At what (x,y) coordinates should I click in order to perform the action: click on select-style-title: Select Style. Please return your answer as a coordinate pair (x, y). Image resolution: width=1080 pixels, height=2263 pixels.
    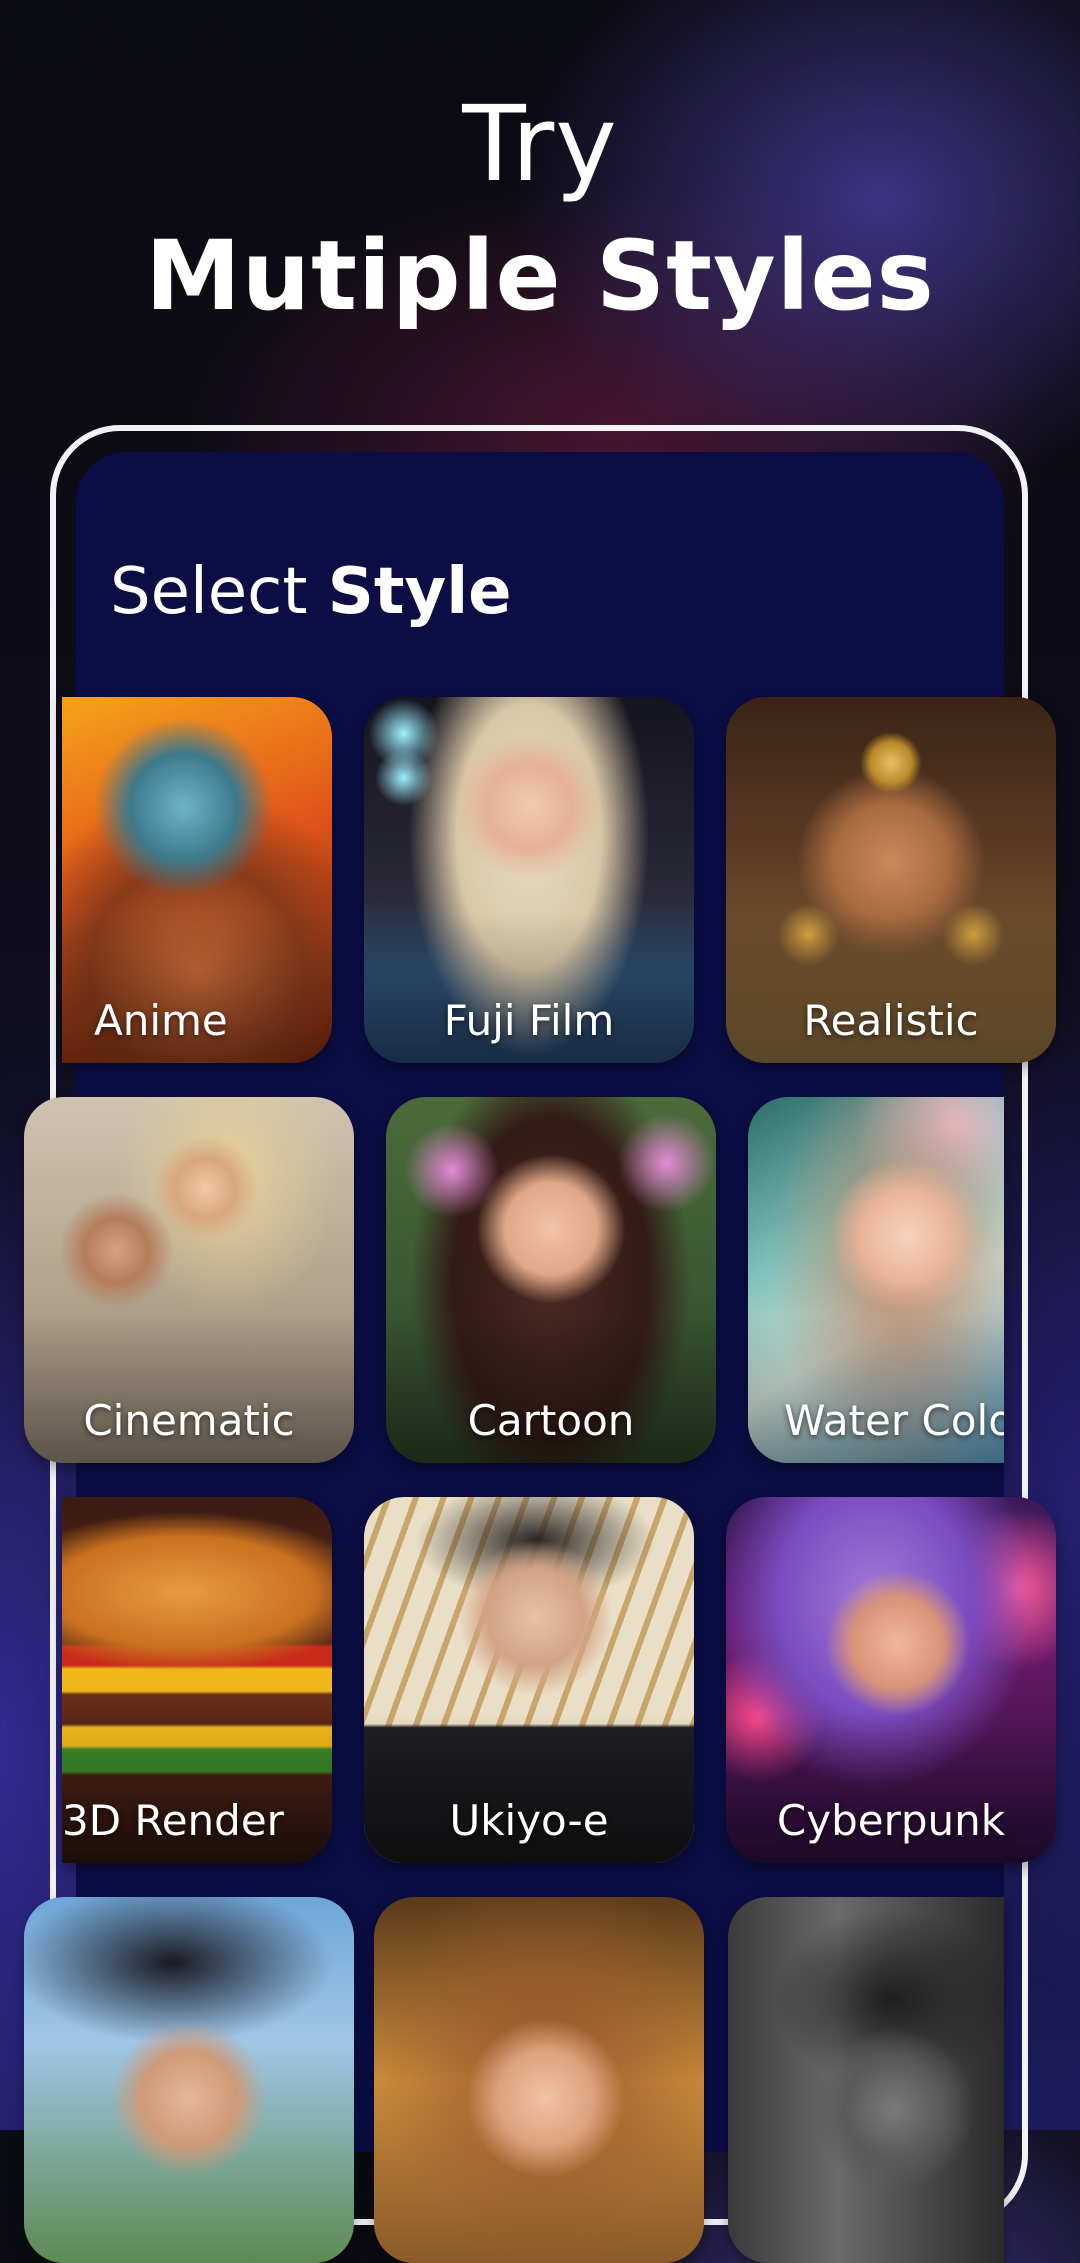
    Looking at the image, I should click on (311, 592).